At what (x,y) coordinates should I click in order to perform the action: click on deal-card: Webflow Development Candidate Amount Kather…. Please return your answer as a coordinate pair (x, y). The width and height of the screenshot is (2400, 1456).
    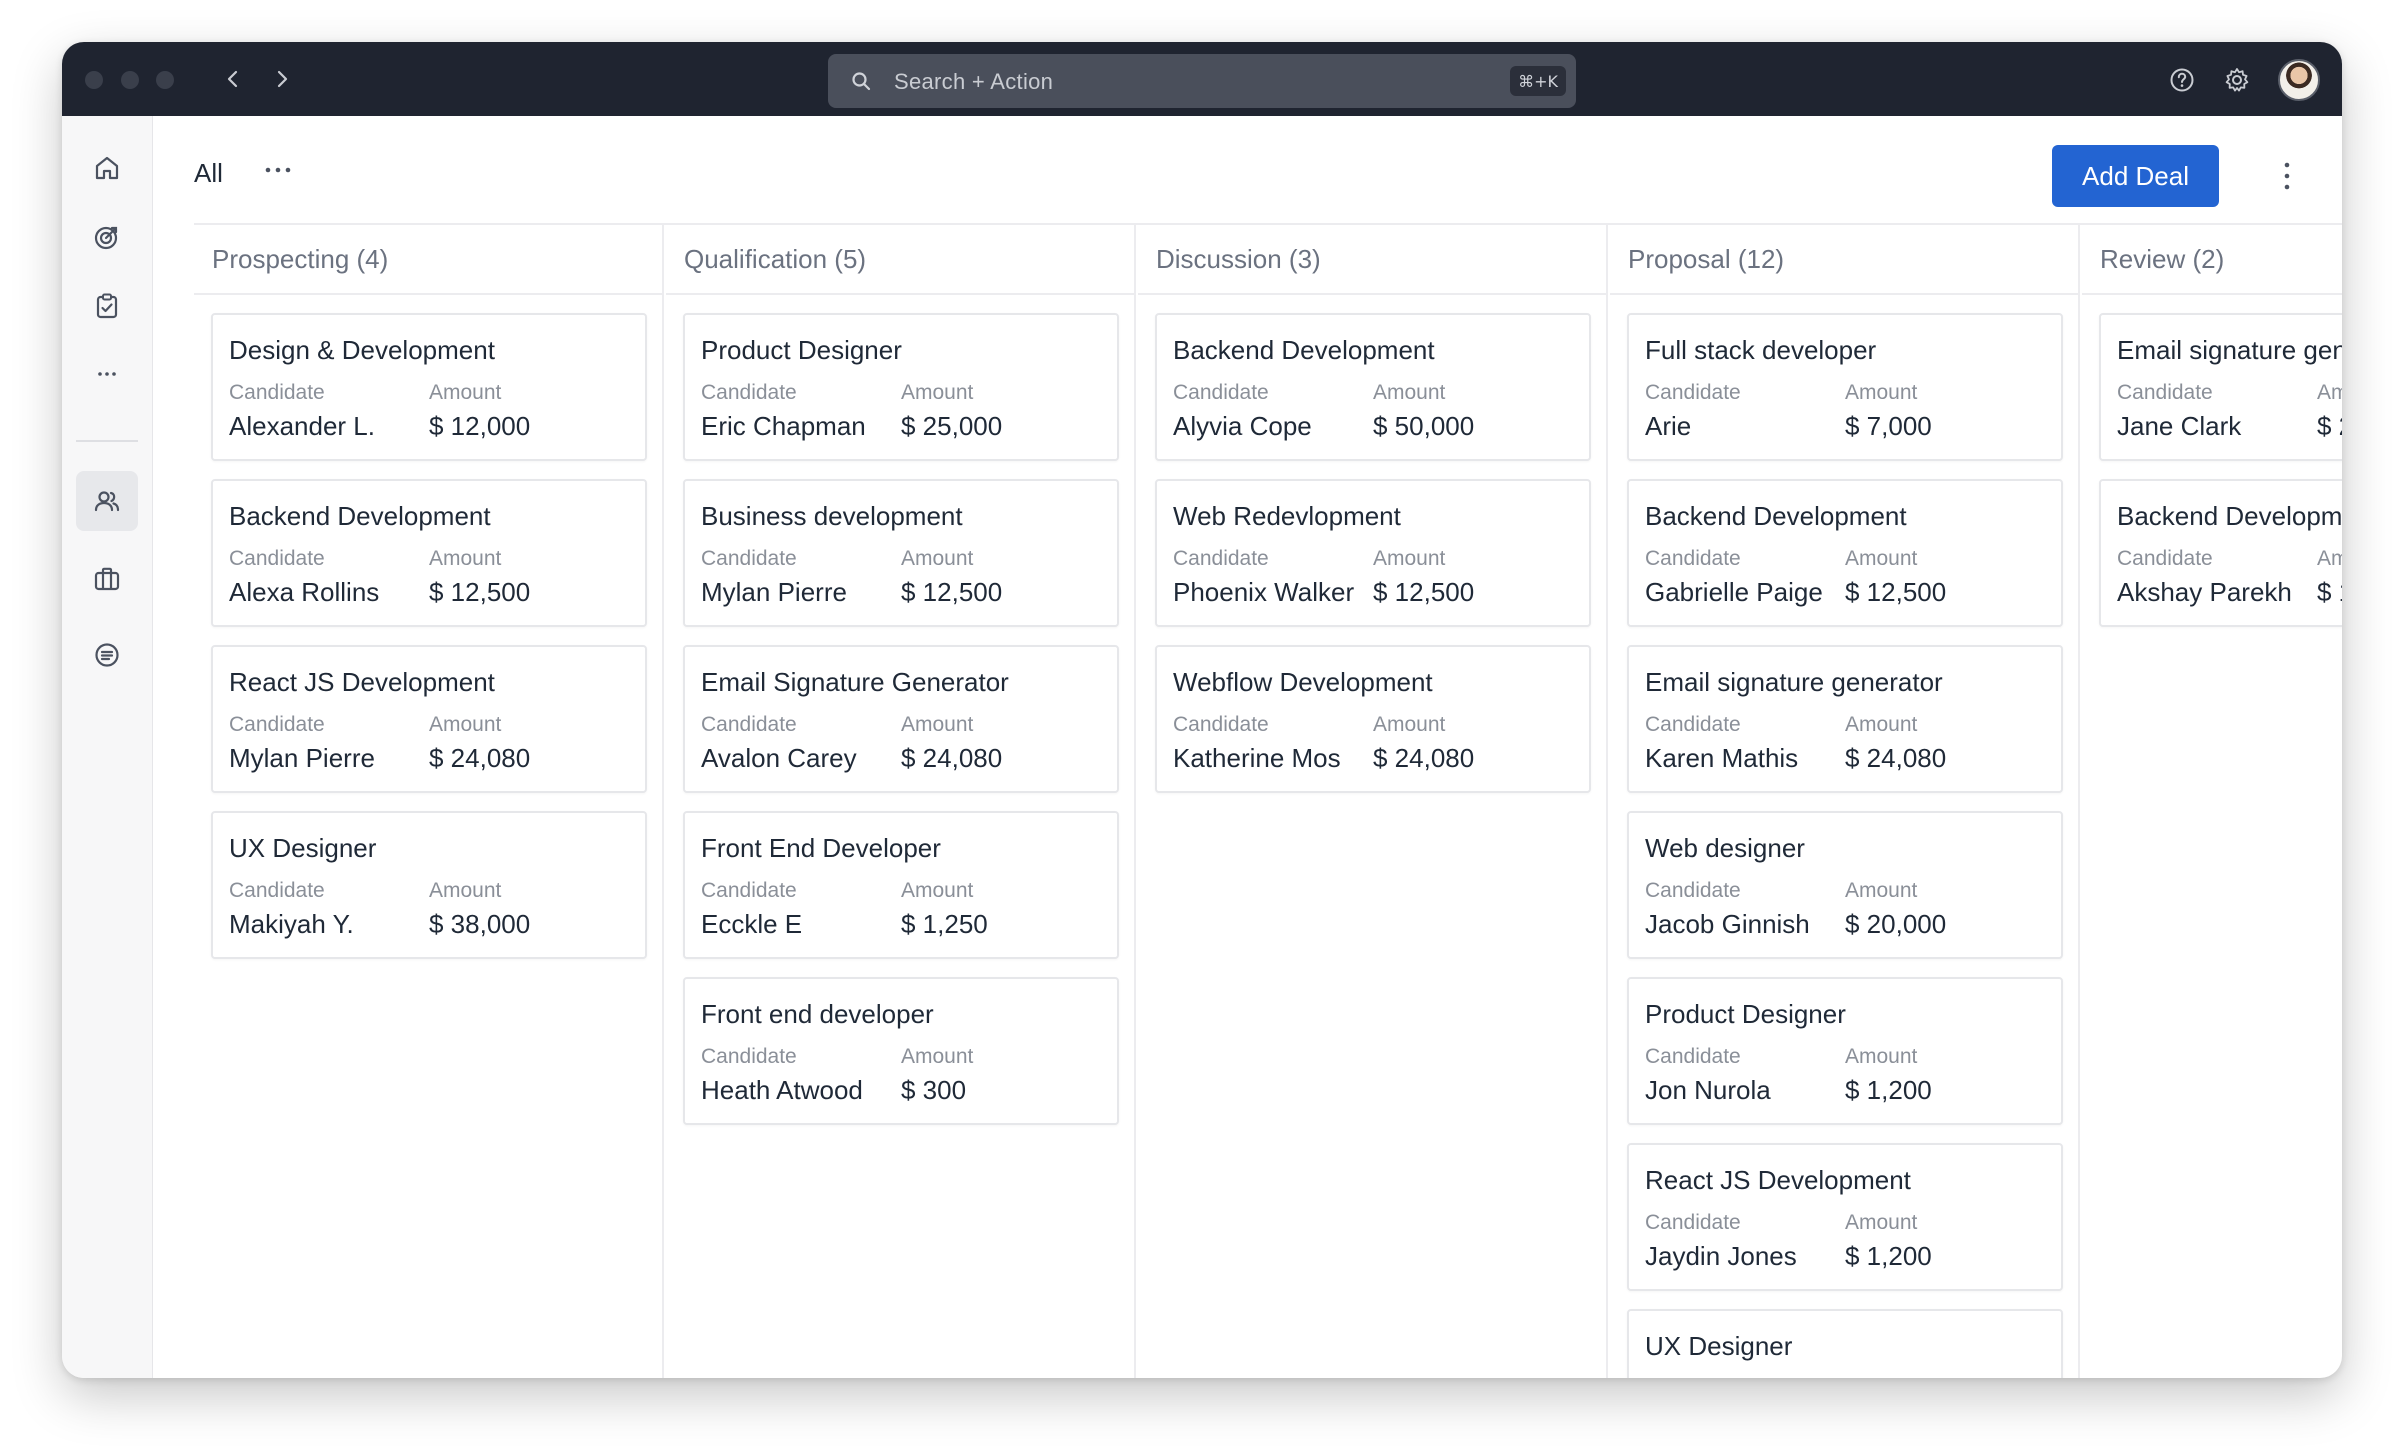
    Looking at the image, I should click on (1373, 719).